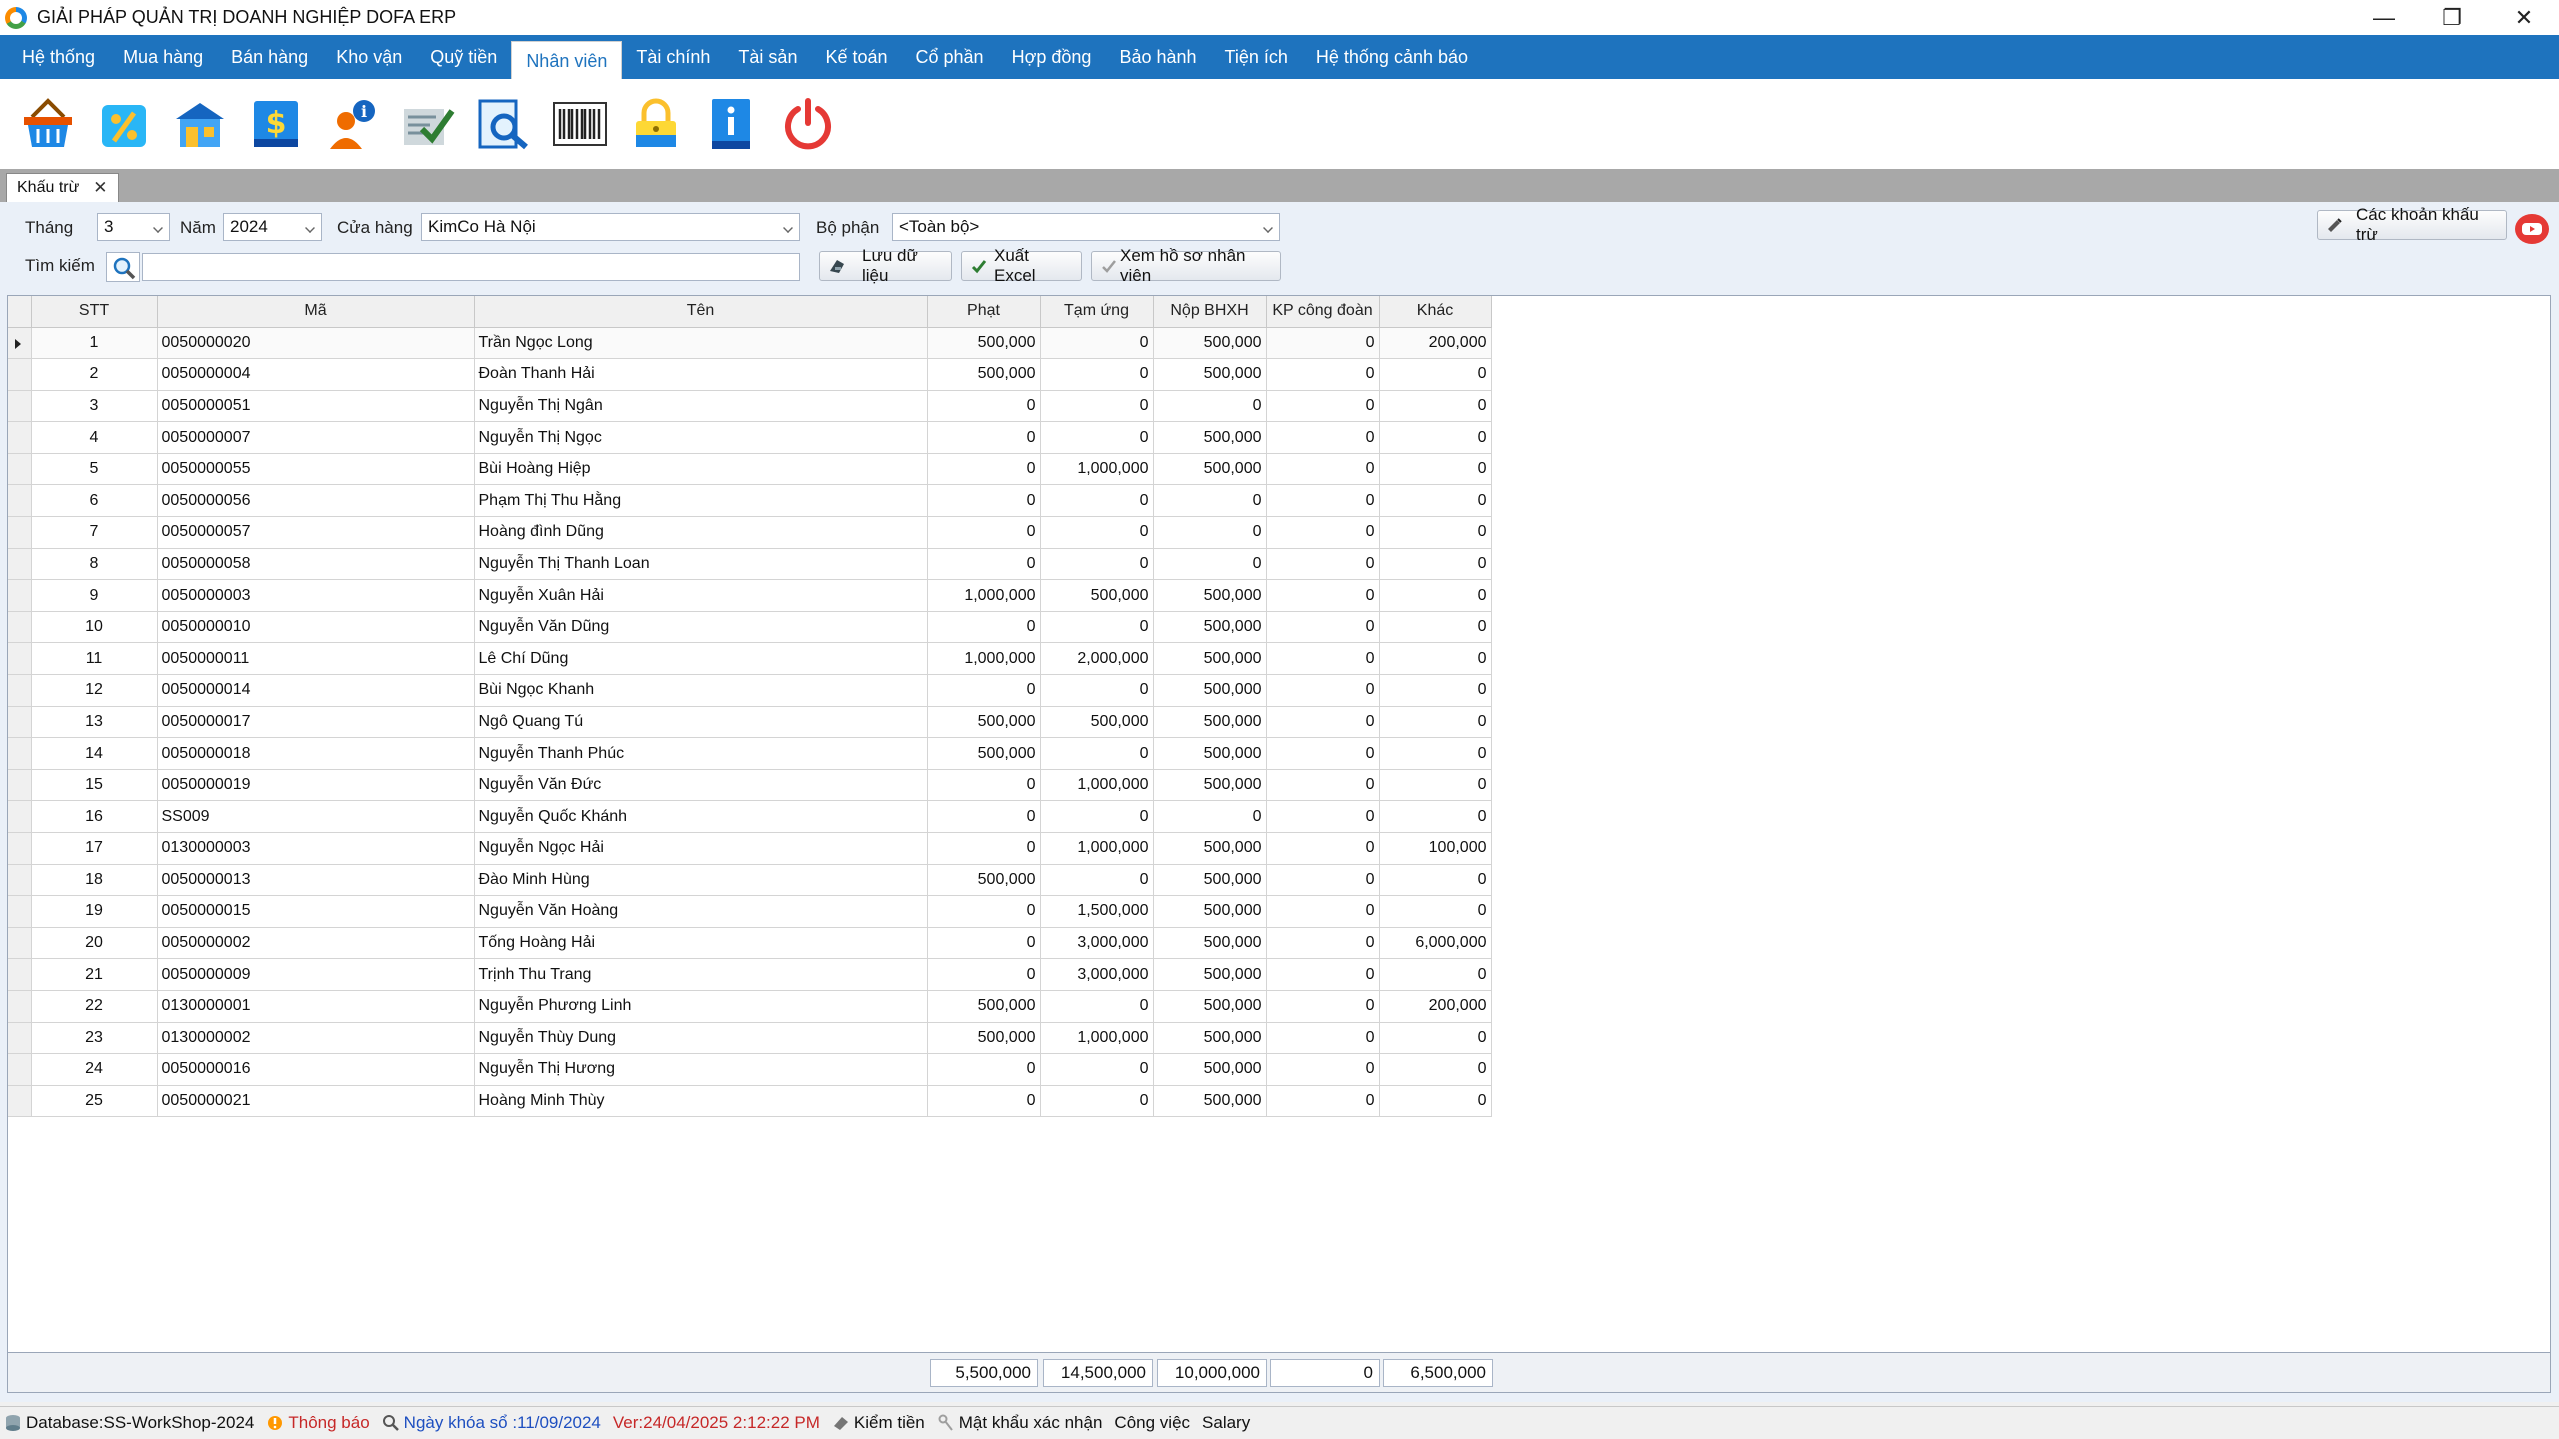 This screenshot has height=1439, width=2559. What do you see at coordinates (1435, 312) in the screenshot?
I see `column-header-7: Khác` at bounding box center [1435, 312].